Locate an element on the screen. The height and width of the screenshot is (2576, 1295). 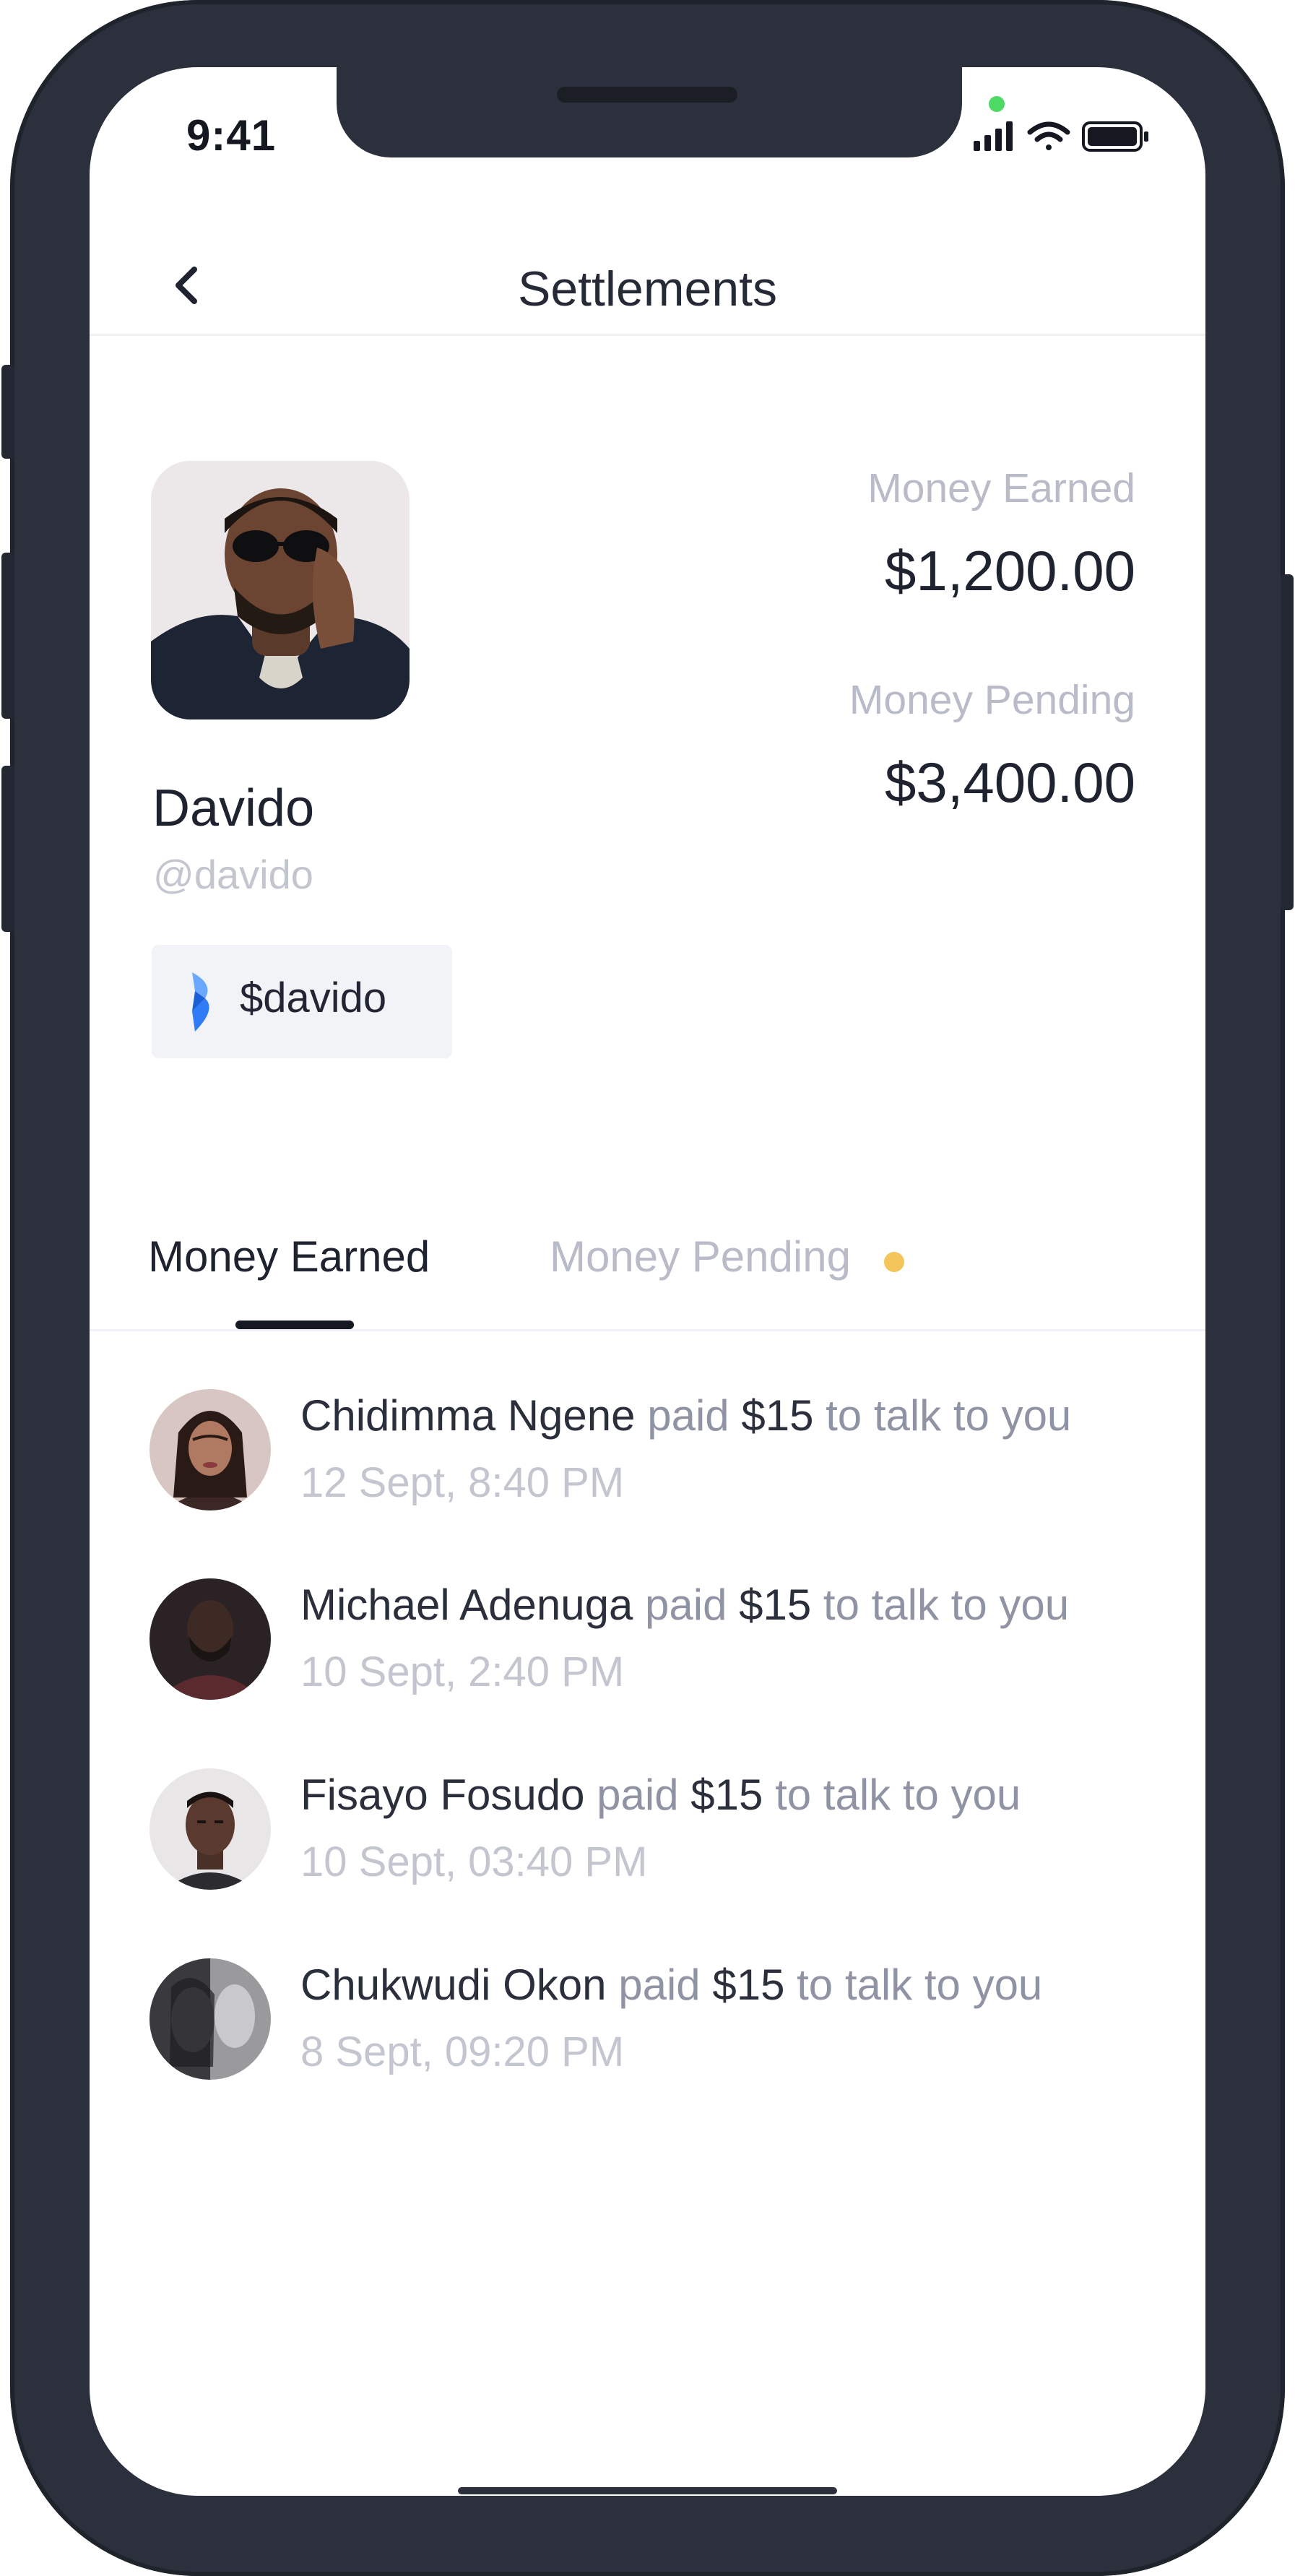
camera-indicator-icon is located at coordinates (997, 104).